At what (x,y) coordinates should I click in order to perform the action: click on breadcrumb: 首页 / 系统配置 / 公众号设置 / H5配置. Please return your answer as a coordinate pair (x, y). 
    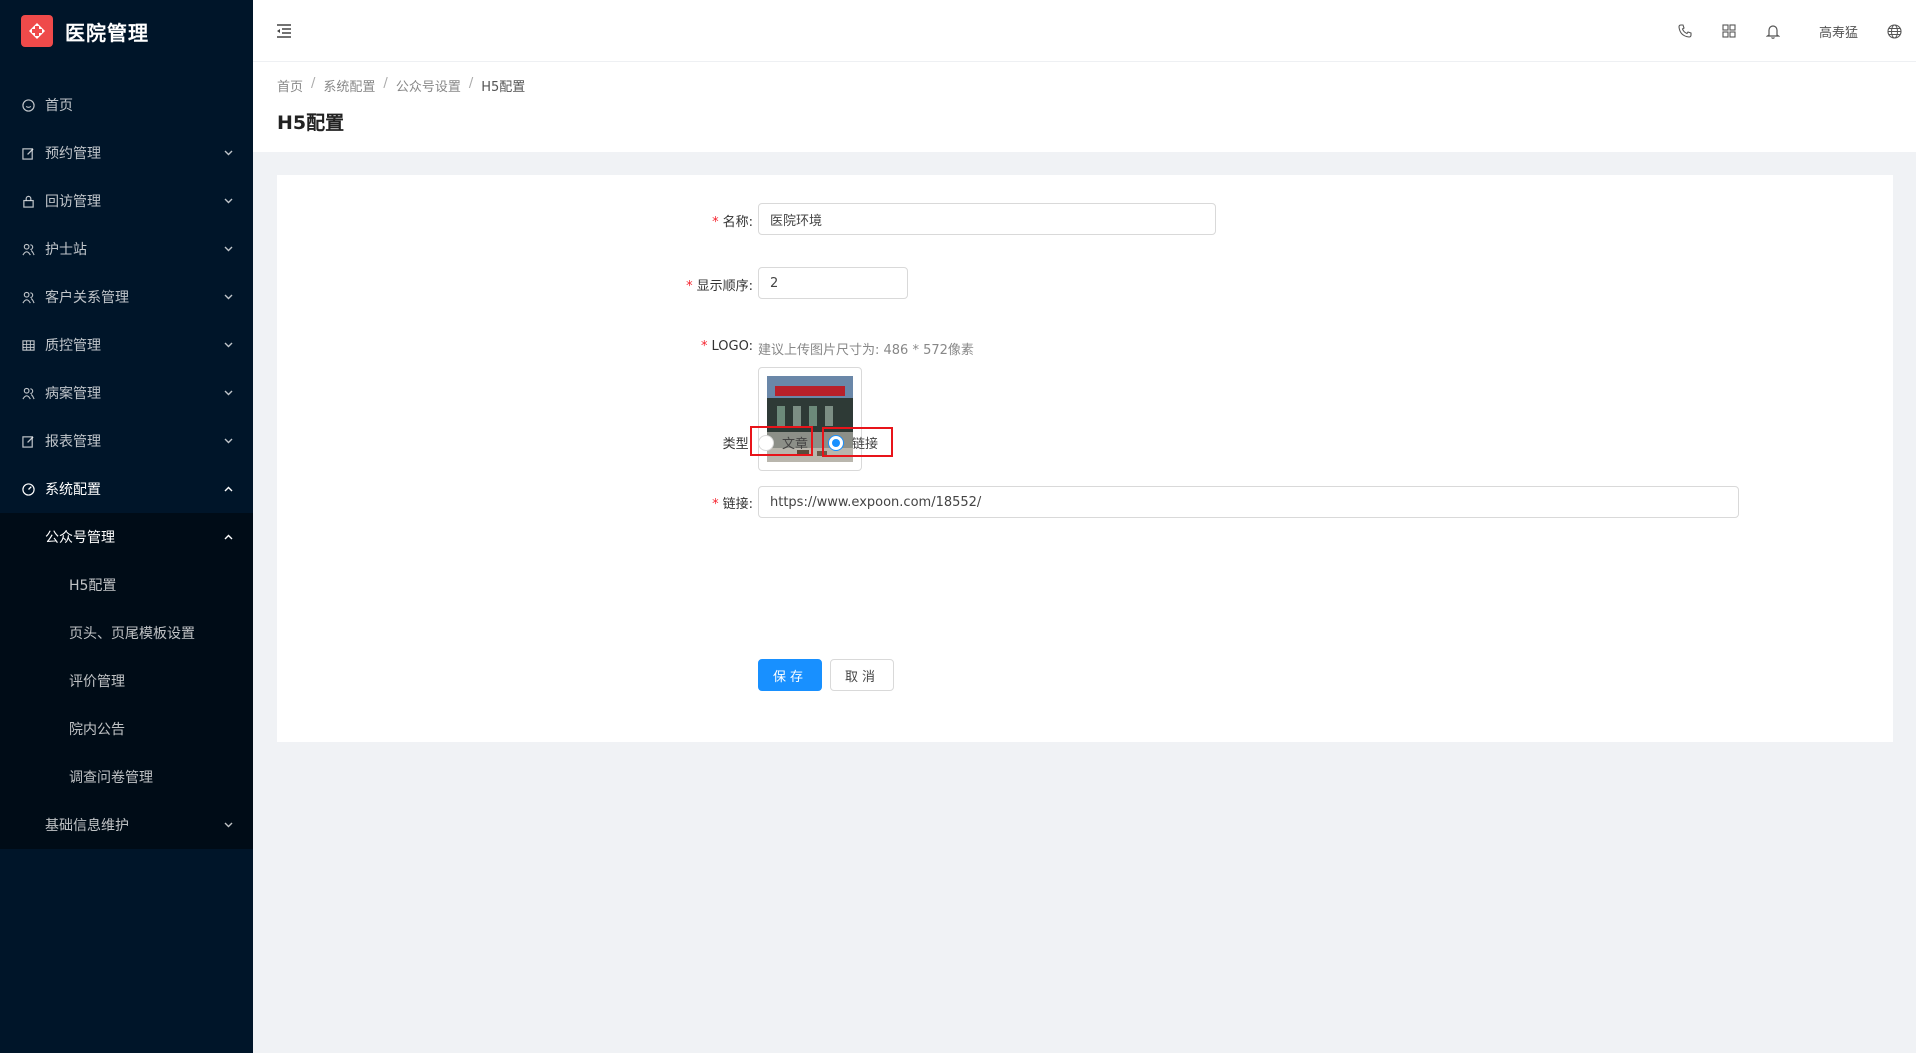
    Looking at the image, I should click on (401, 85).